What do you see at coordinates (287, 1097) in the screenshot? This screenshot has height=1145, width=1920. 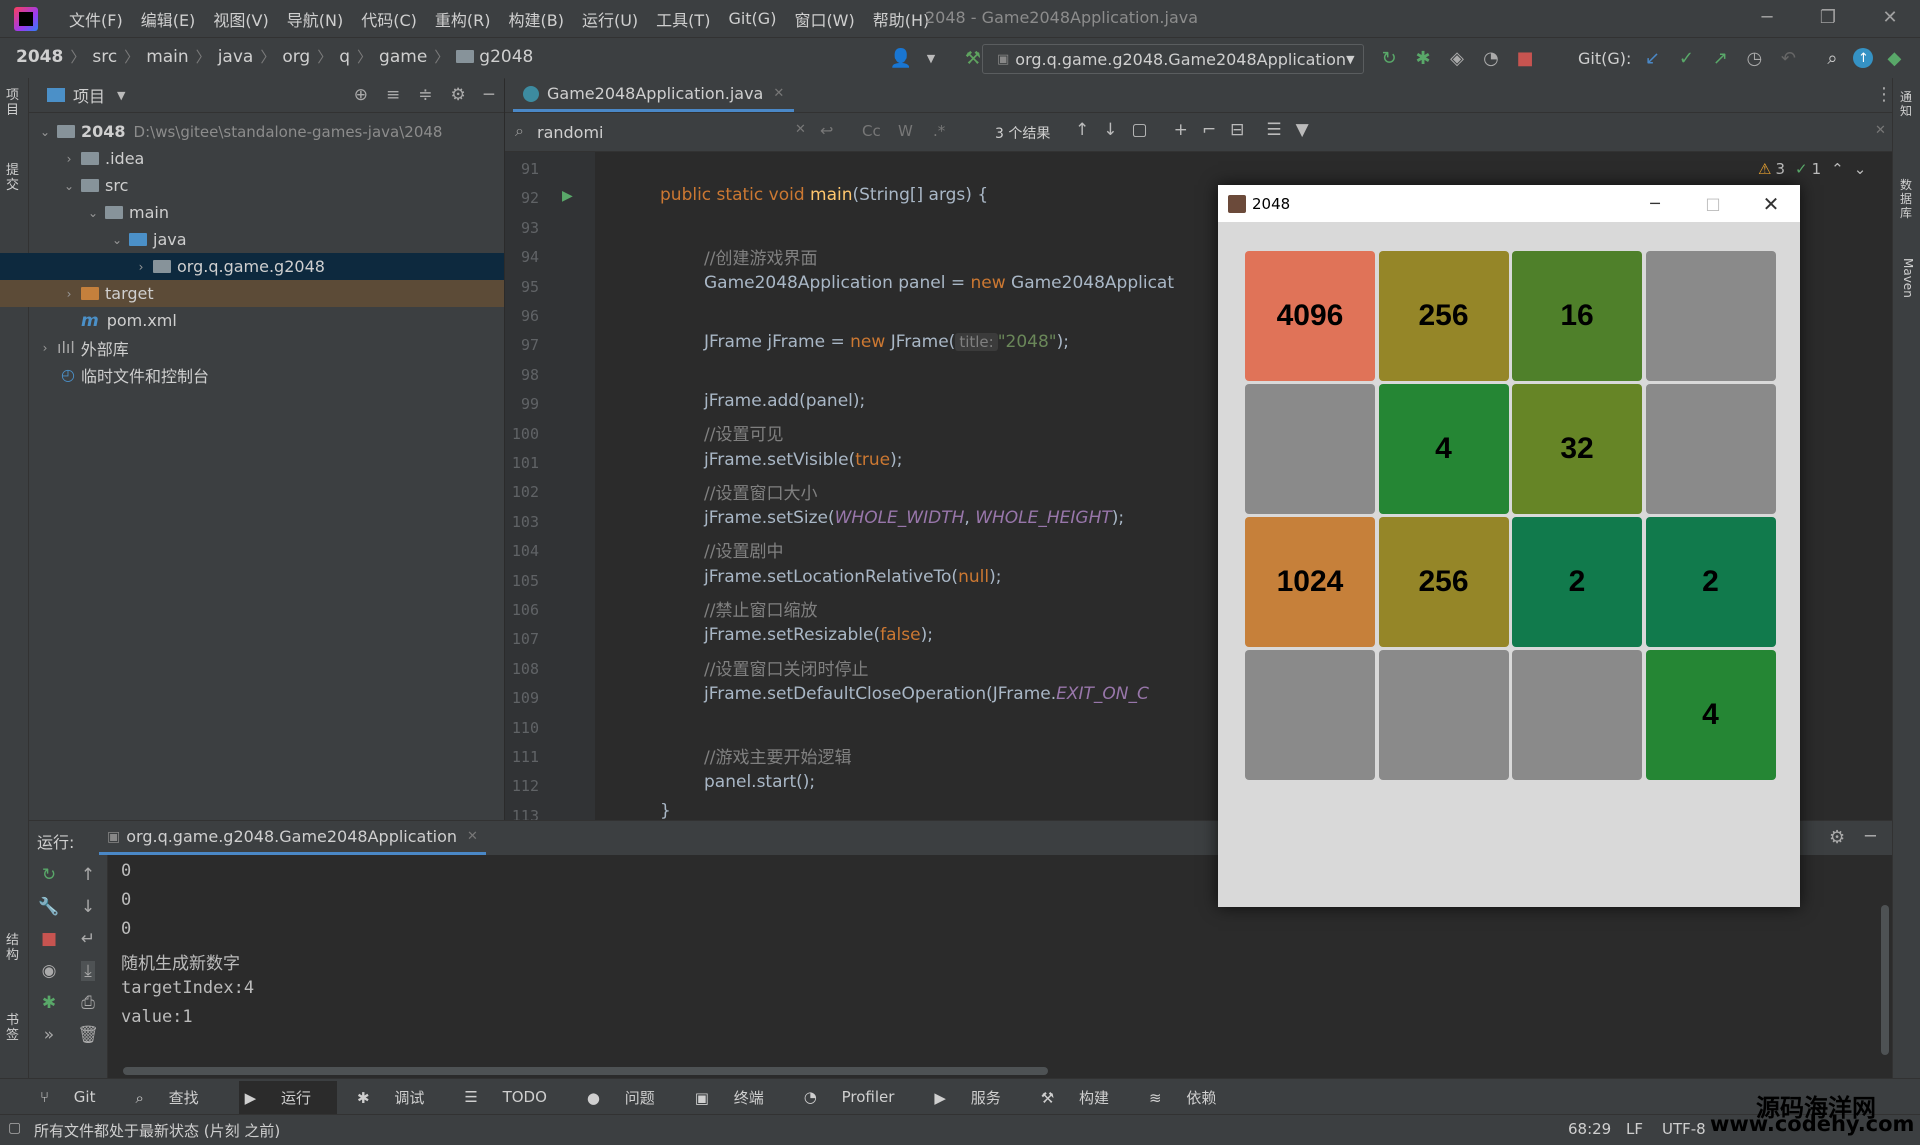 I see `toolwindow-run: ▶ 运行` at bounding box center [287, 1097].